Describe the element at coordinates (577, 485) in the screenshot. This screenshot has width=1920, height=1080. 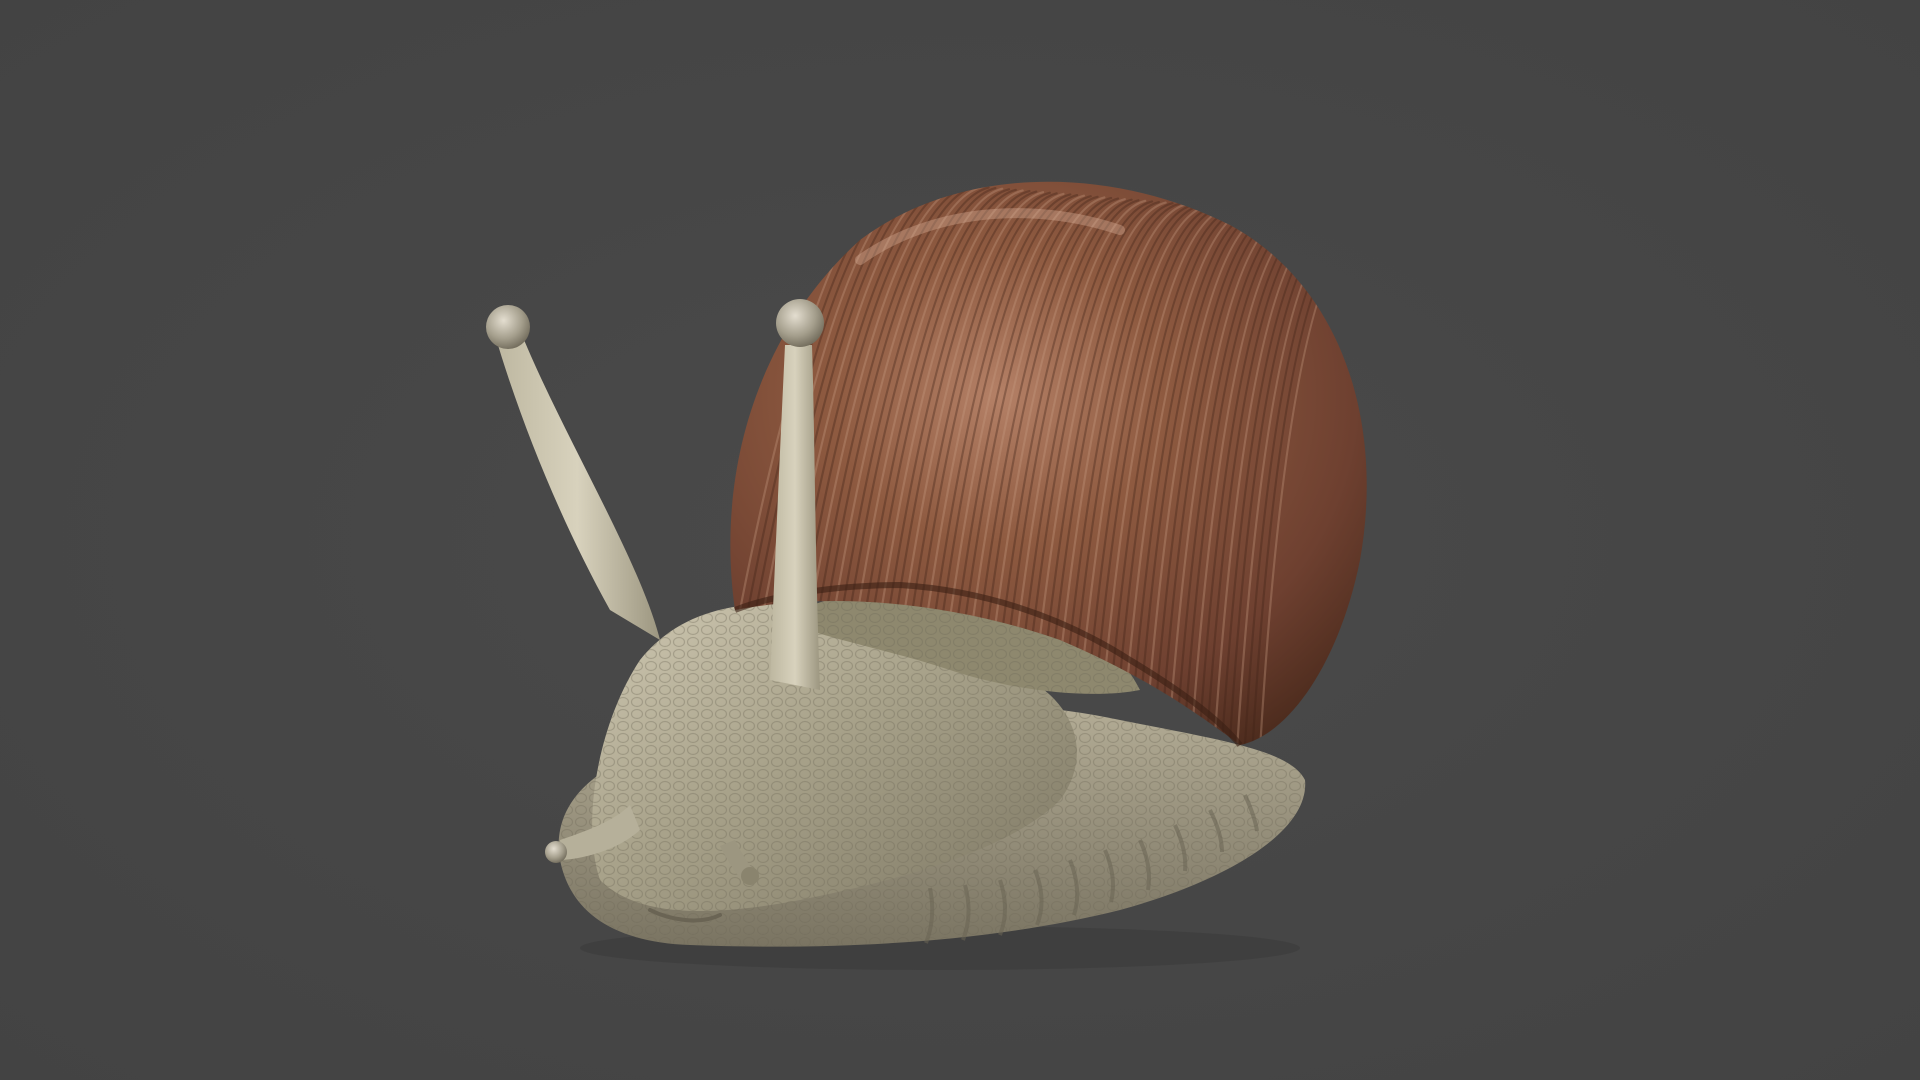
I see `left-eye-stalk` at that location.